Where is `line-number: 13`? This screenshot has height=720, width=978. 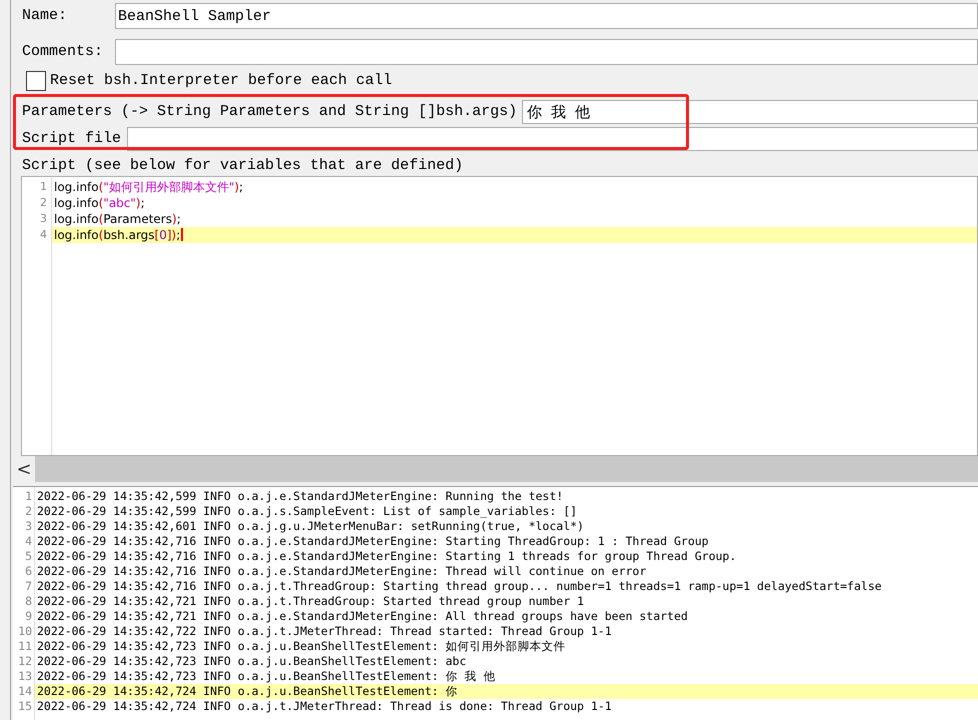
line-number: 13 is located at coordinates (25, 676).